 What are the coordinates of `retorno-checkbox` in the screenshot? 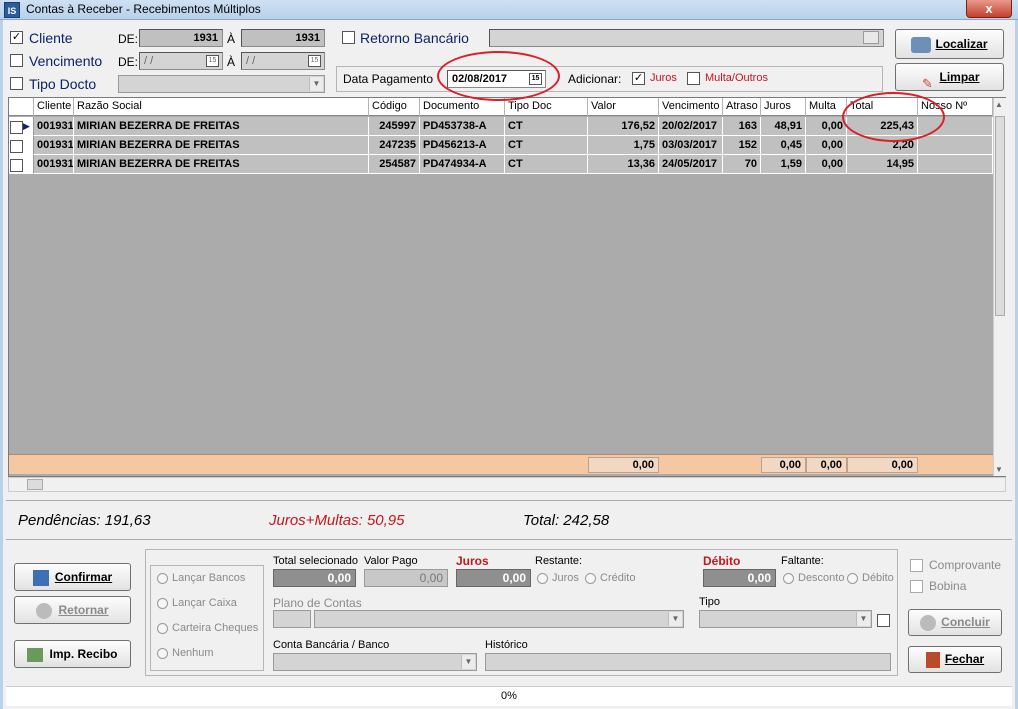 It's located at (348, 37).